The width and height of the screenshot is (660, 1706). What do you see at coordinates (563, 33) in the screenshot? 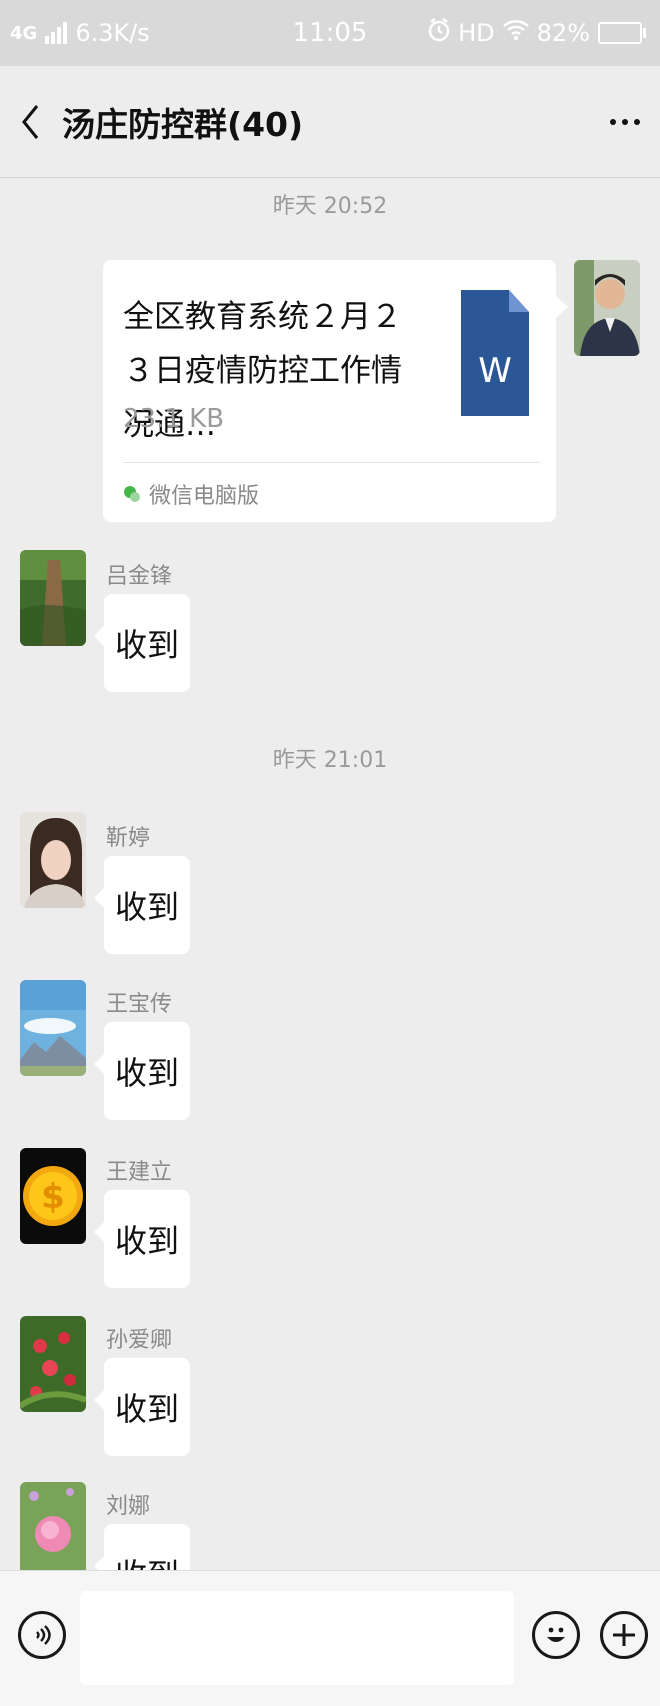
I see `battery-percent: 82%` at bounding box center [563, 33].